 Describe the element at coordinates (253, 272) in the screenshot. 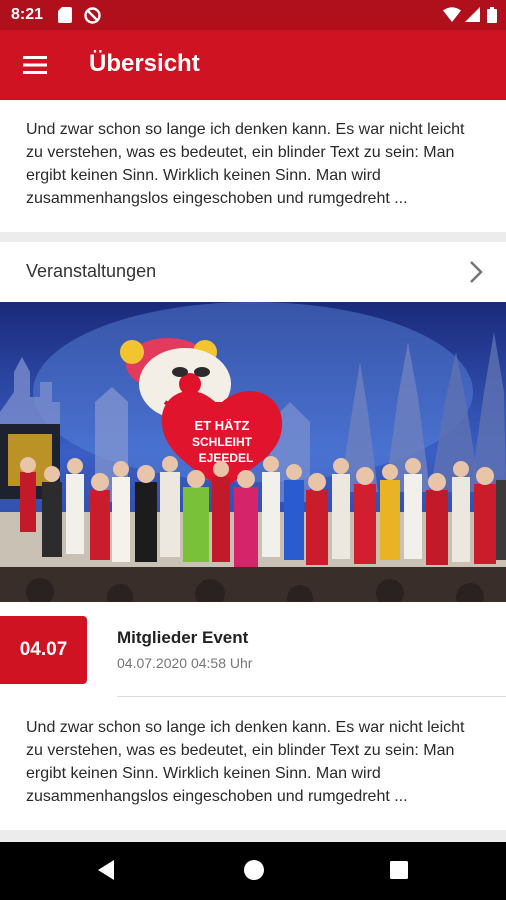

I see `events-section-link: Veranstaltungen` at that location.